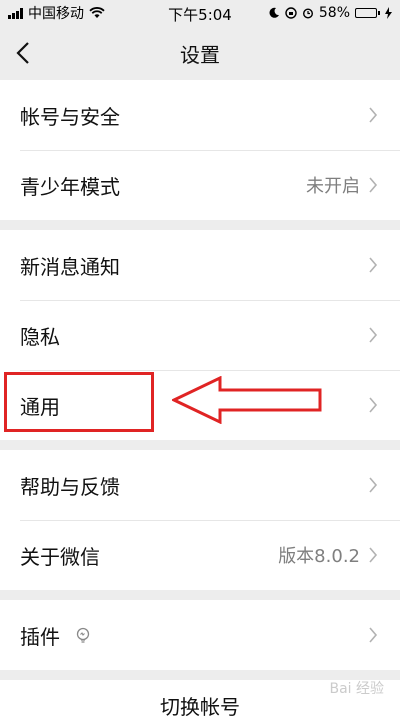  Describe the element at coordinates (356, 689) in the screenshot. I see `watermark: Bai 经验` at that location.